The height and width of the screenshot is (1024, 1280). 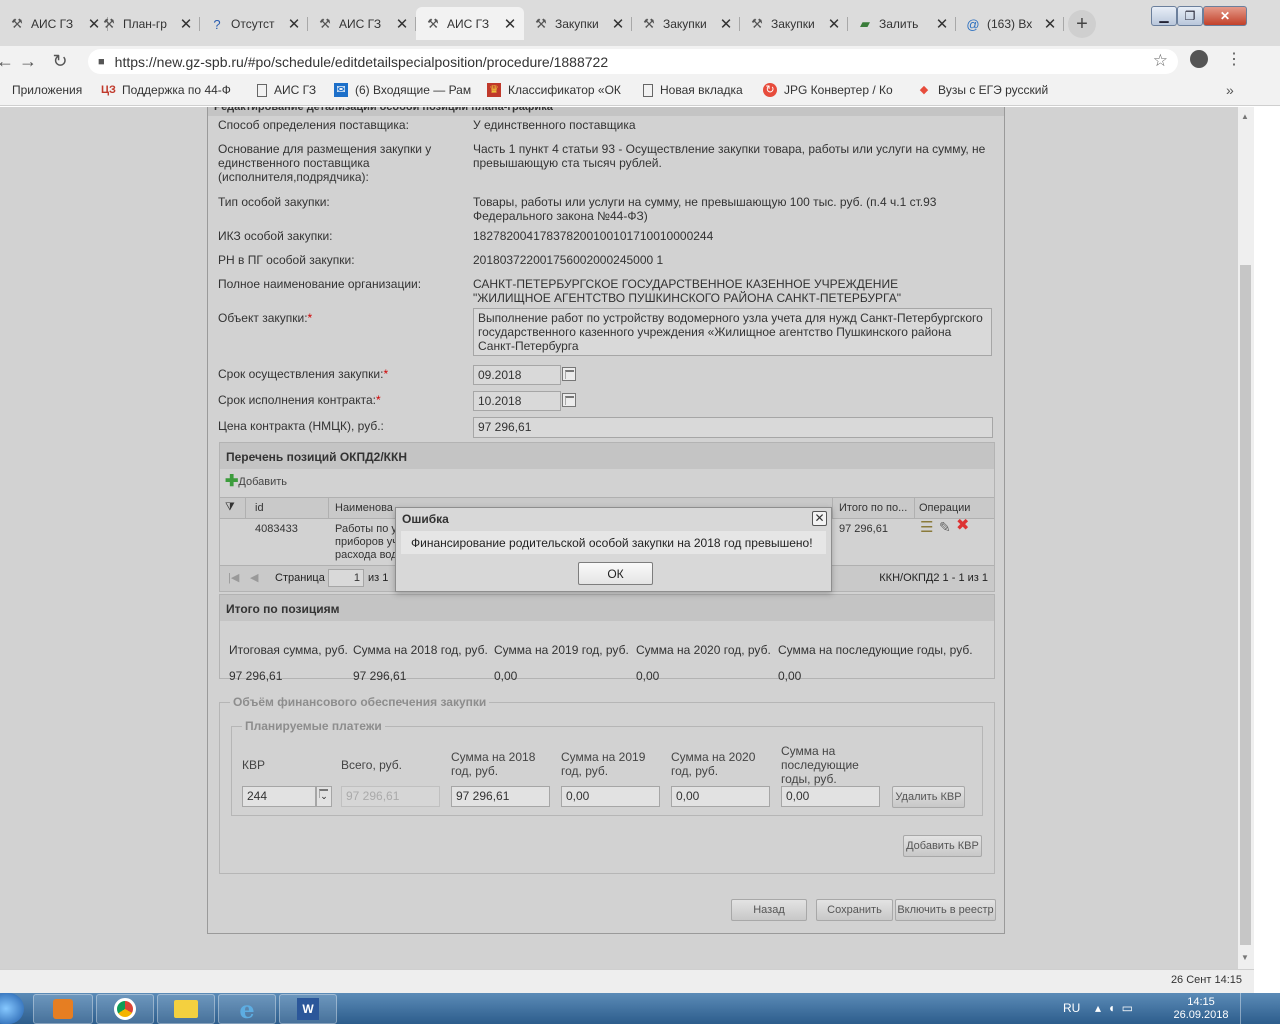 What do you see at coordinates (166, 90) in the screenshot?
I see `bookmark-support-44fz: ЦЗ Поддержка по 44-Ф` at bounding box center [166, 90].